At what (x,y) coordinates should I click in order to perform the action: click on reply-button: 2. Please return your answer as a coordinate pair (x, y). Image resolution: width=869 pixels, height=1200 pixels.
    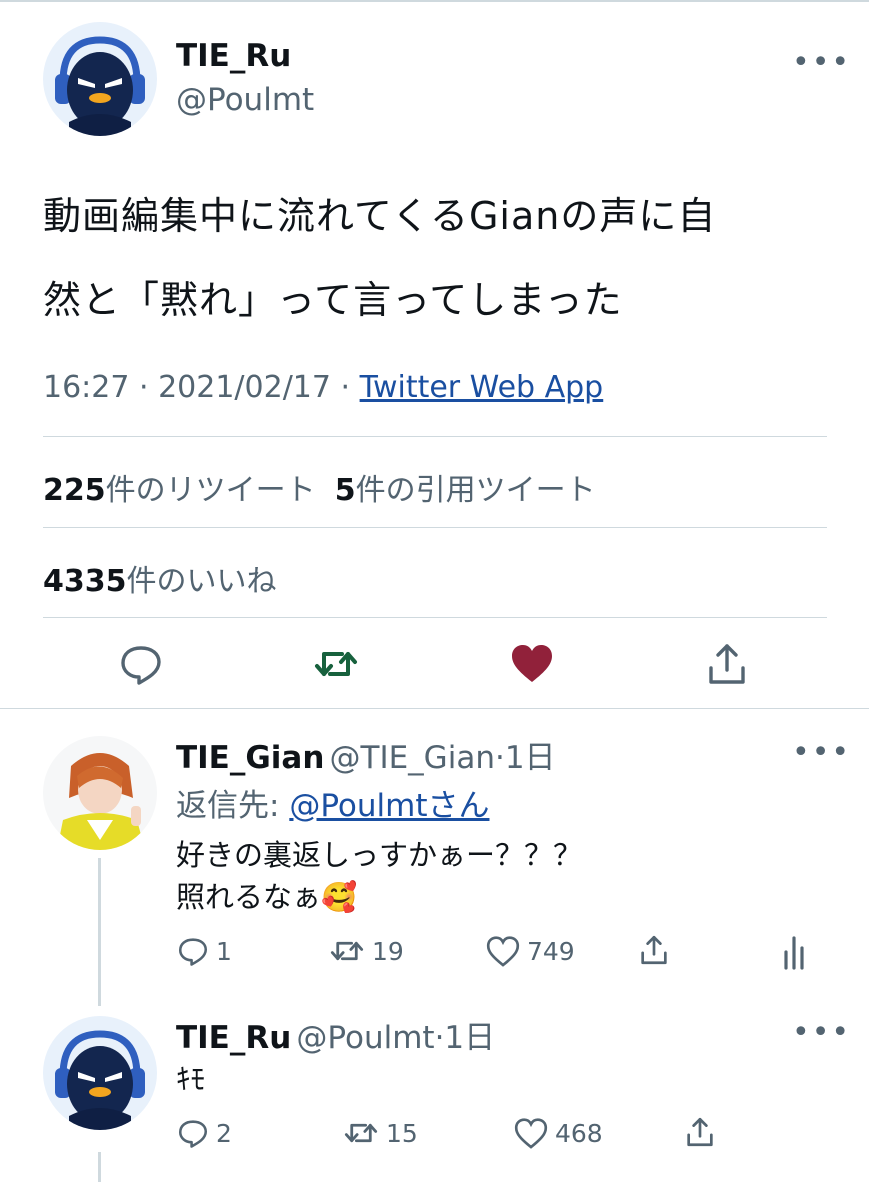
    Looking at the image, I should click on (204, 1133).